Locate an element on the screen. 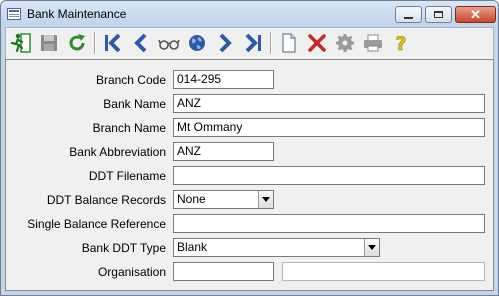 Image resolution: width=499 pixels, height=296 pixels. refresh-icon is located at coordinates (77, 42).